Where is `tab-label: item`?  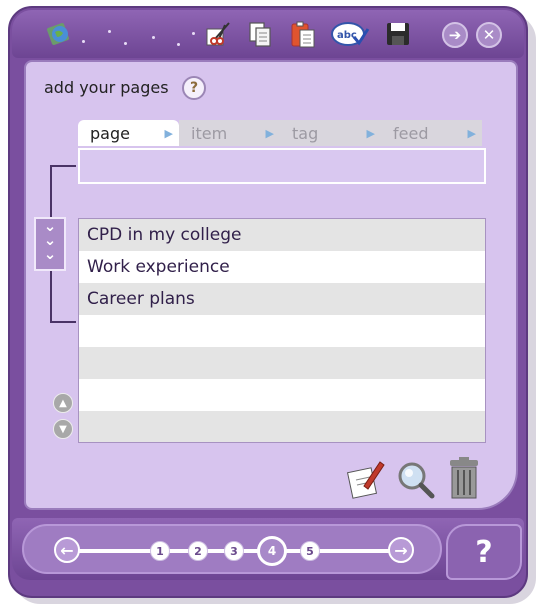
tab-label: item is located at coordinates (209, 133).